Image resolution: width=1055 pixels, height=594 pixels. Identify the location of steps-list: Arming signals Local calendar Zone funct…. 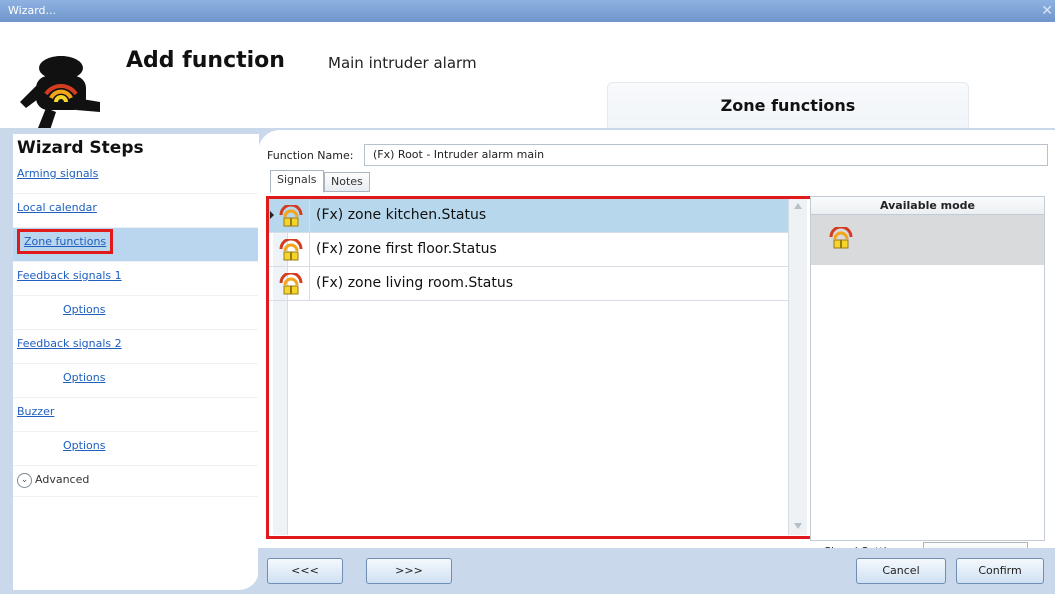
(144, 328).